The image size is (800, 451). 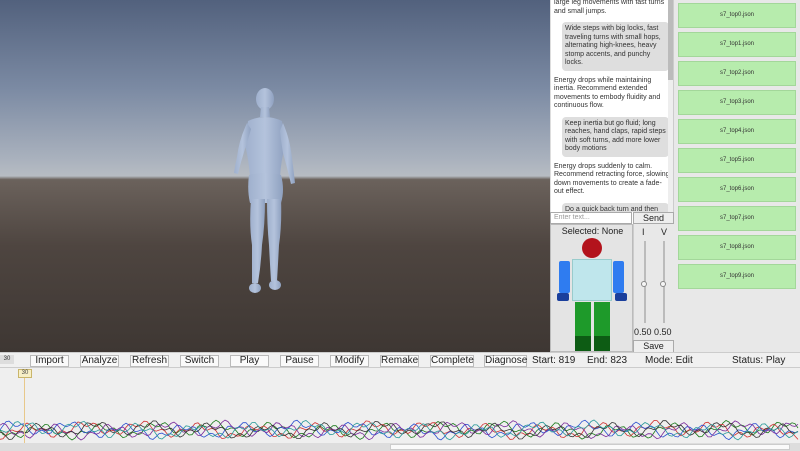 What do you see at coordinates (607, 360) in the screenshot?
I see `end-frame-text: End: 823` at bounding box center [607, 360].